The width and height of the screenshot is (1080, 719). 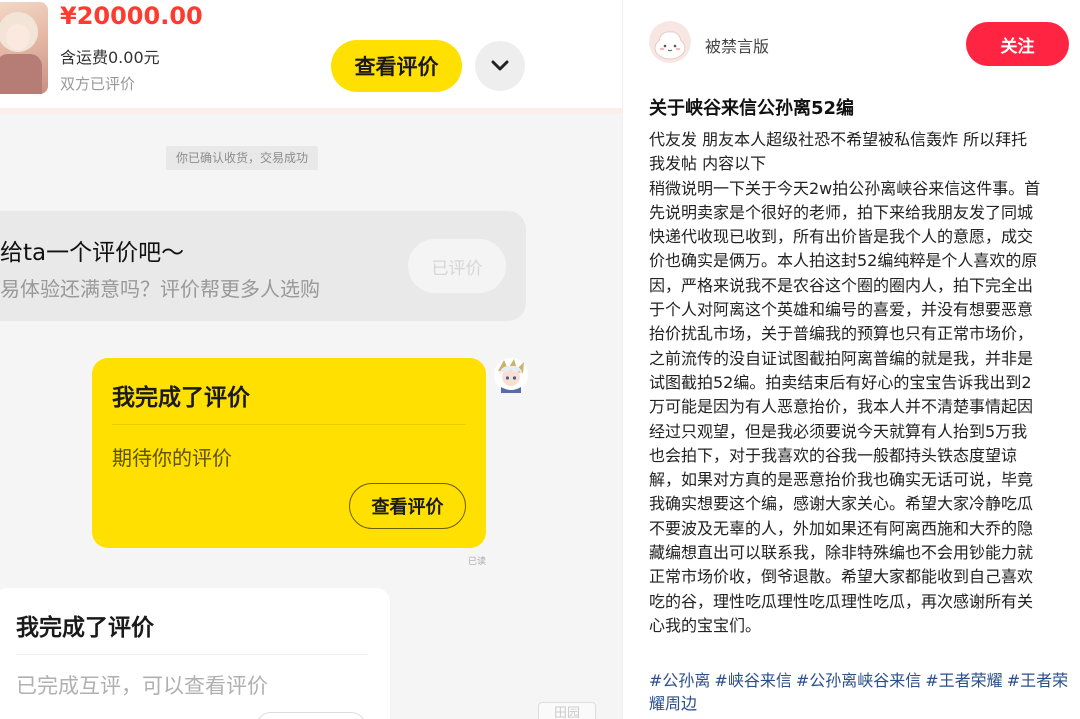 I want to click on post-body-line: 正常市场价收，倒爷退散。希望大家都能收到自己喜欢, so click(x=841, y=577).